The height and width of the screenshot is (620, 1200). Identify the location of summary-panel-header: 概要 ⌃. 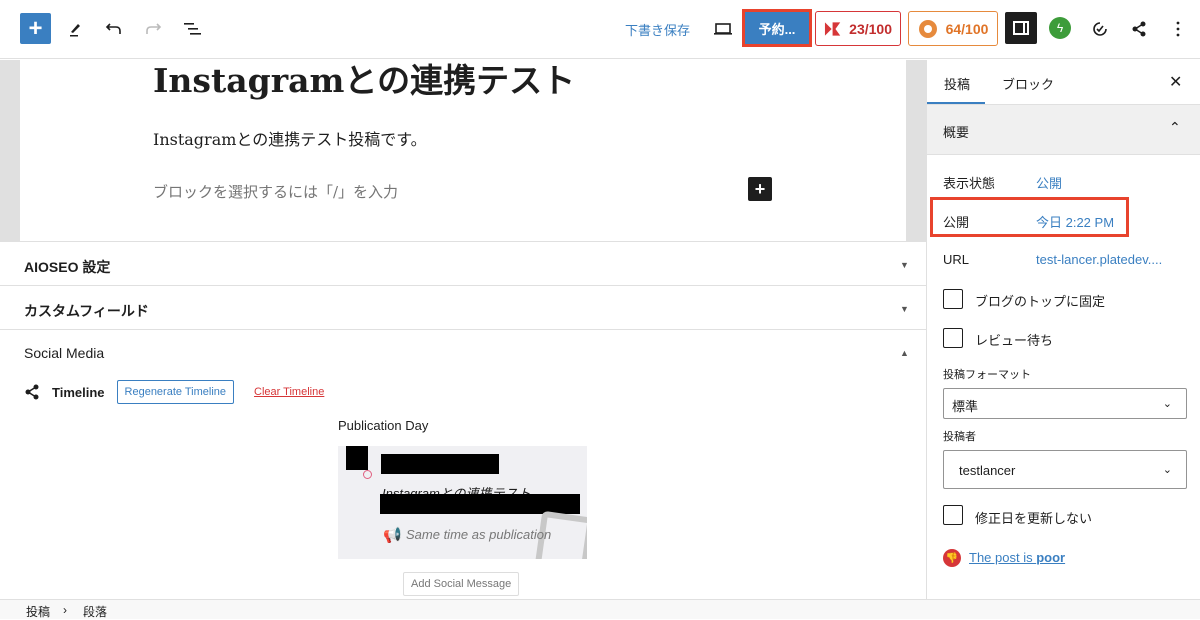
(1063, 130).